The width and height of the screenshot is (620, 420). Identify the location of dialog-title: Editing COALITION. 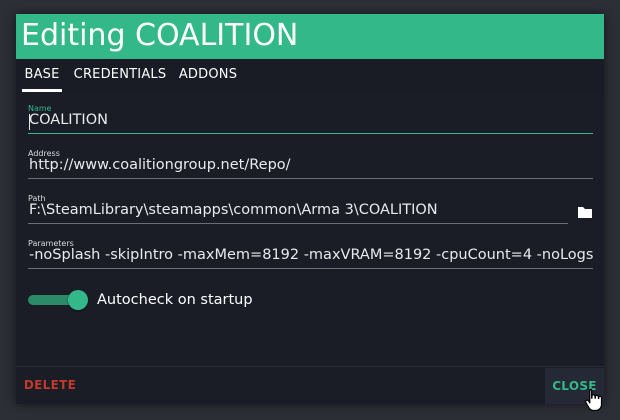
(160, 35).